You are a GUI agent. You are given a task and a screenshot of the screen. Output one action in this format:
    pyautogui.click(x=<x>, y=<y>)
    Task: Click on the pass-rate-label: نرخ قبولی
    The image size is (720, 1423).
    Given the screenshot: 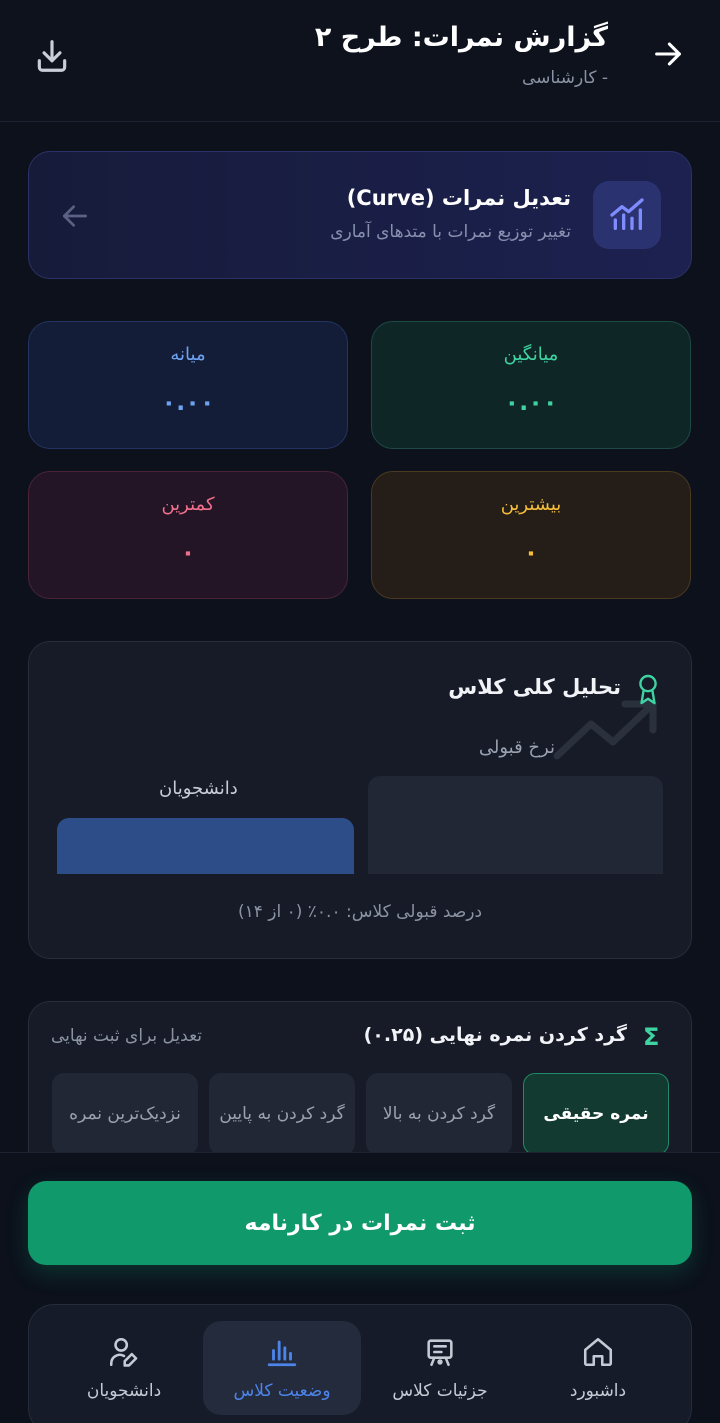 What is the action you would take?
    pyautogui.click(x=516, y=747)
    